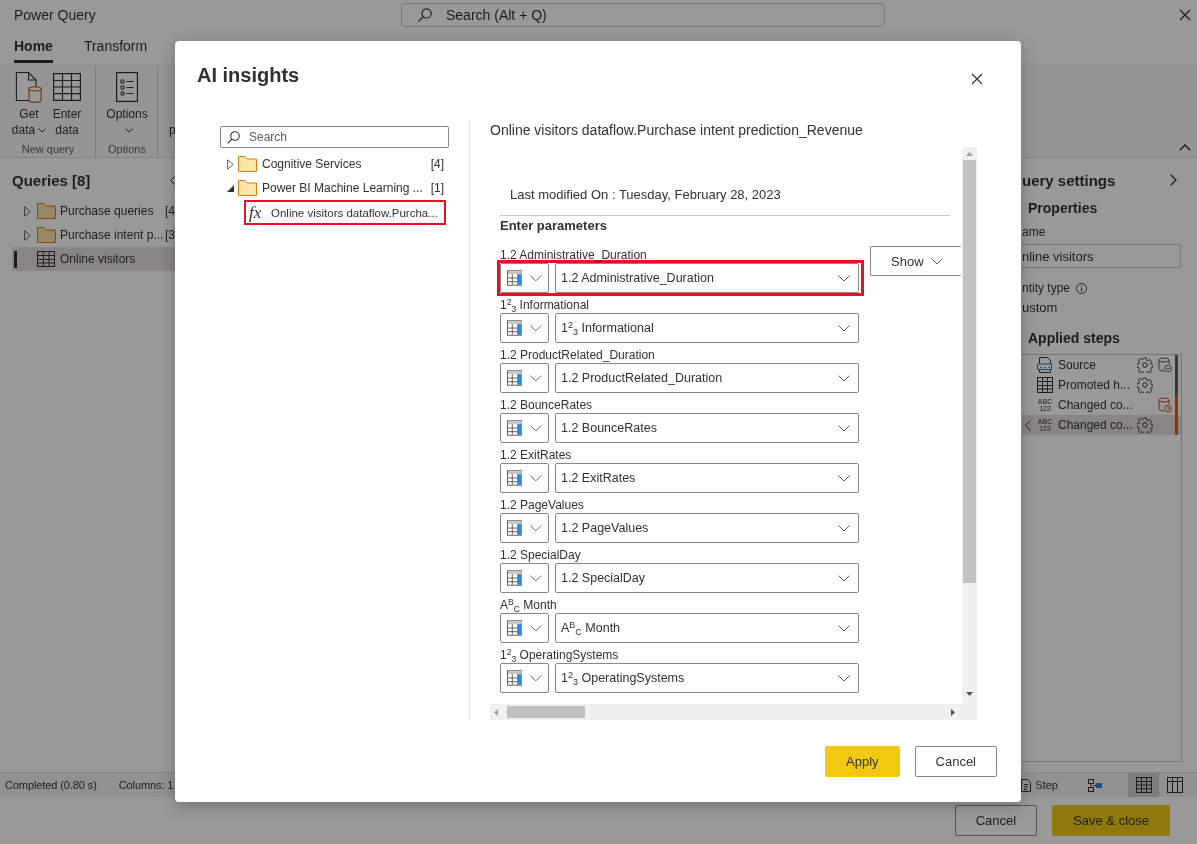 Image resolution: width=1197 pixels, height=844 pixels. I want to click on column-dropdown: 1.2 ProductRelated_Duration, so click(707, 378).